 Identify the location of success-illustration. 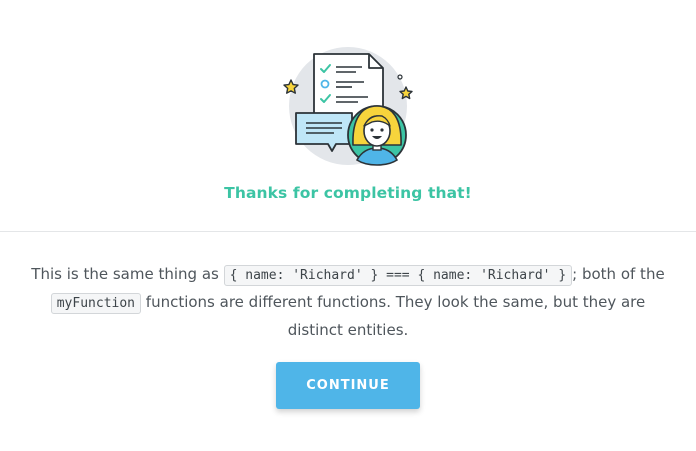
(348, 105).